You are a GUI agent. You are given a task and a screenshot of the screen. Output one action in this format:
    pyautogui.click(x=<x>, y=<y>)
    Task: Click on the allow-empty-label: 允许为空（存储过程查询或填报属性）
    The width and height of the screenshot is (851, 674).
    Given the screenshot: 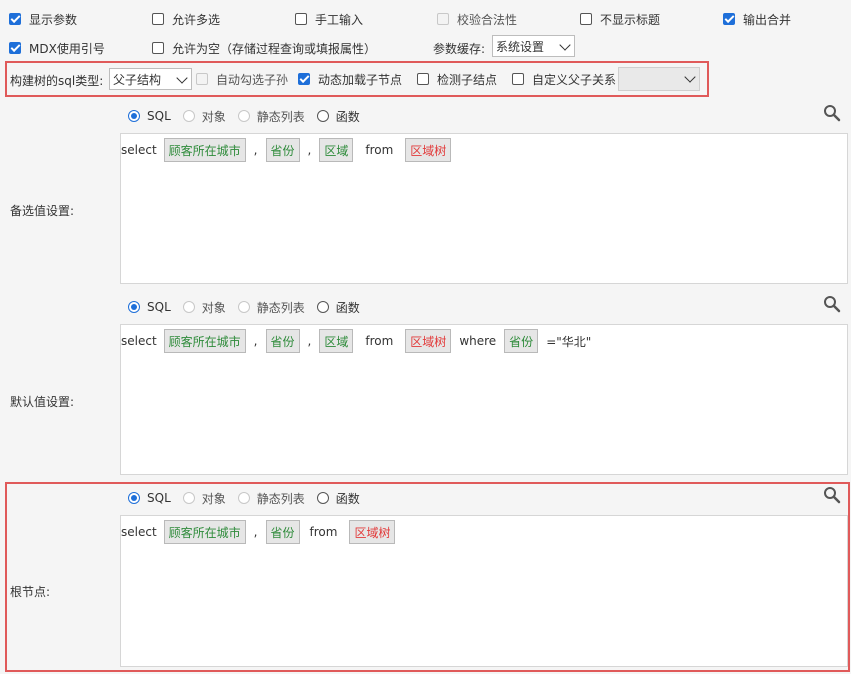 What is the action you would take?
    pyautogui.click(x=274, y=48)
    